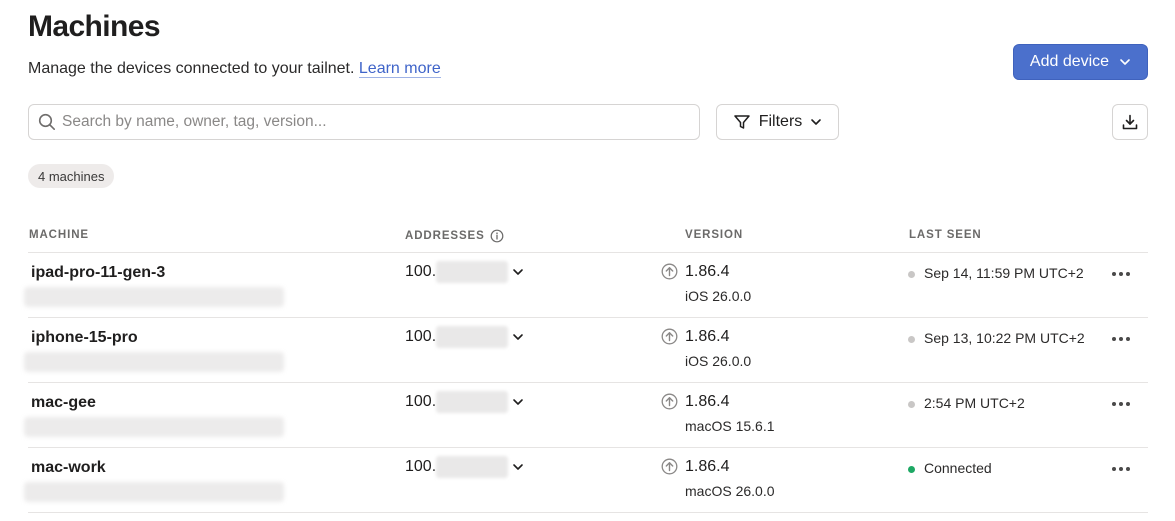  I want to click on filter-icon, so click(741, 122).